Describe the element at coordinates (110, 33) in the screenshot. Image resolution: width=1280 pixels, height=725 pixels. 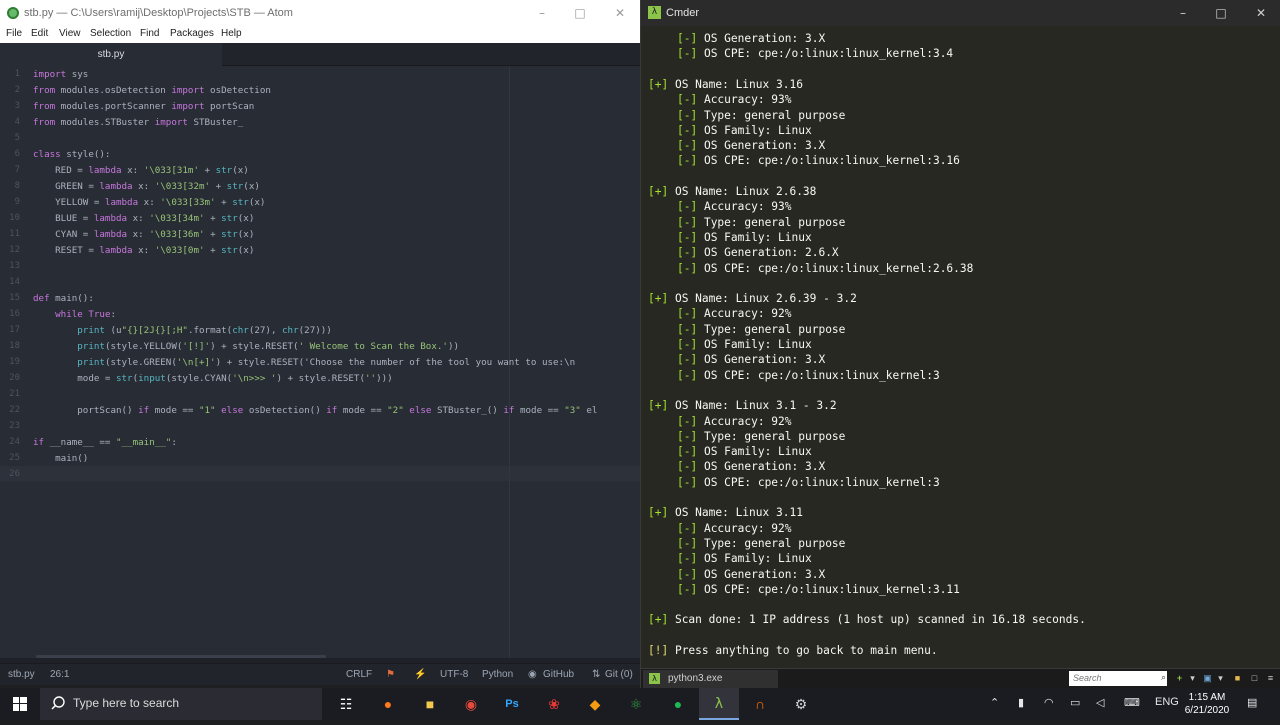
I see `menu-selection: Selection` at that location.